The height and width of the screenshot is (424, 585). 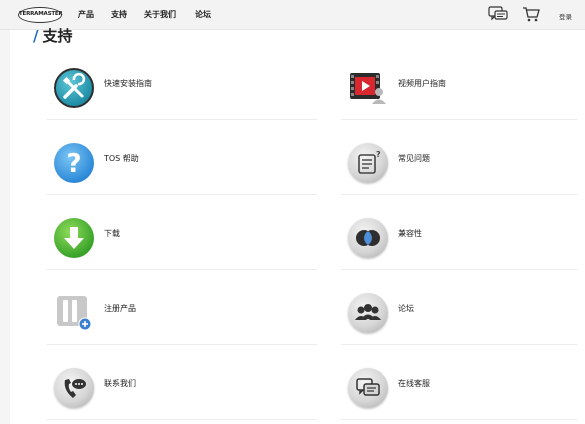 I want to click on card-faq: ? 常见问题, so click(x=459, y=157).